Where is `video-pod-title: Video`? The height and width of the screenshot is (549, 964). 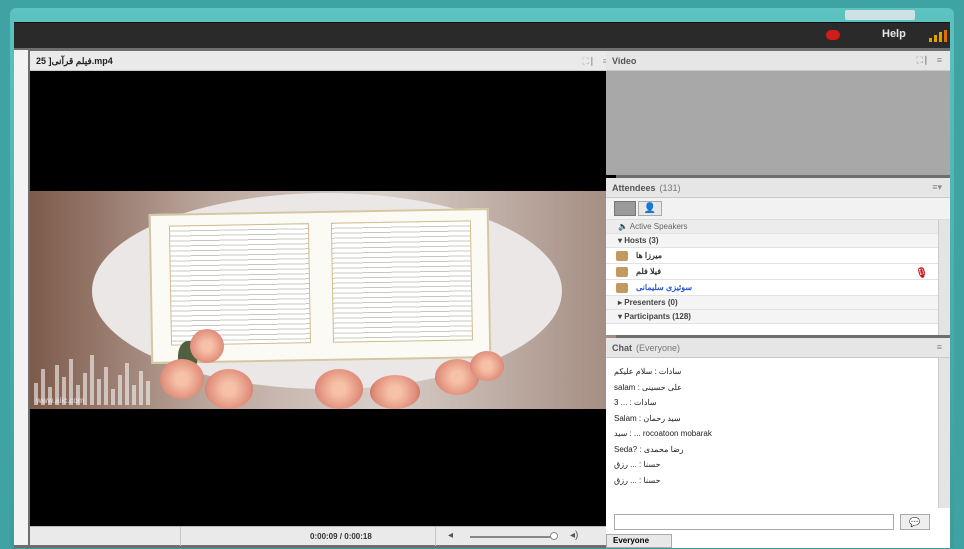
video-pod-title: Video is located at coordinates (624, 61).